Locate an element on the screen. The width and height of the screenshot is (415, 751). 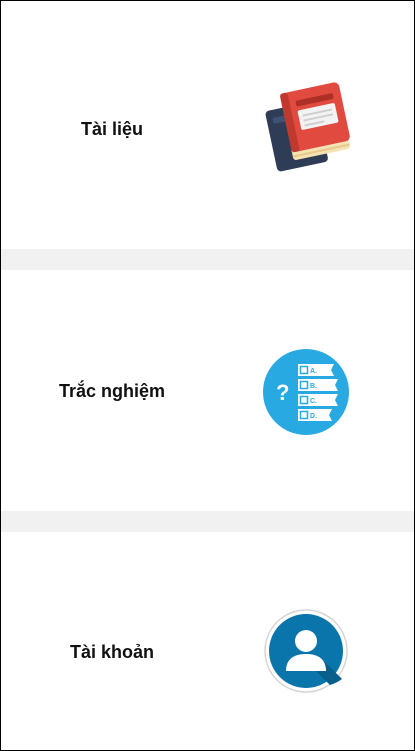
books-icon is located at coordinates (307, 127).